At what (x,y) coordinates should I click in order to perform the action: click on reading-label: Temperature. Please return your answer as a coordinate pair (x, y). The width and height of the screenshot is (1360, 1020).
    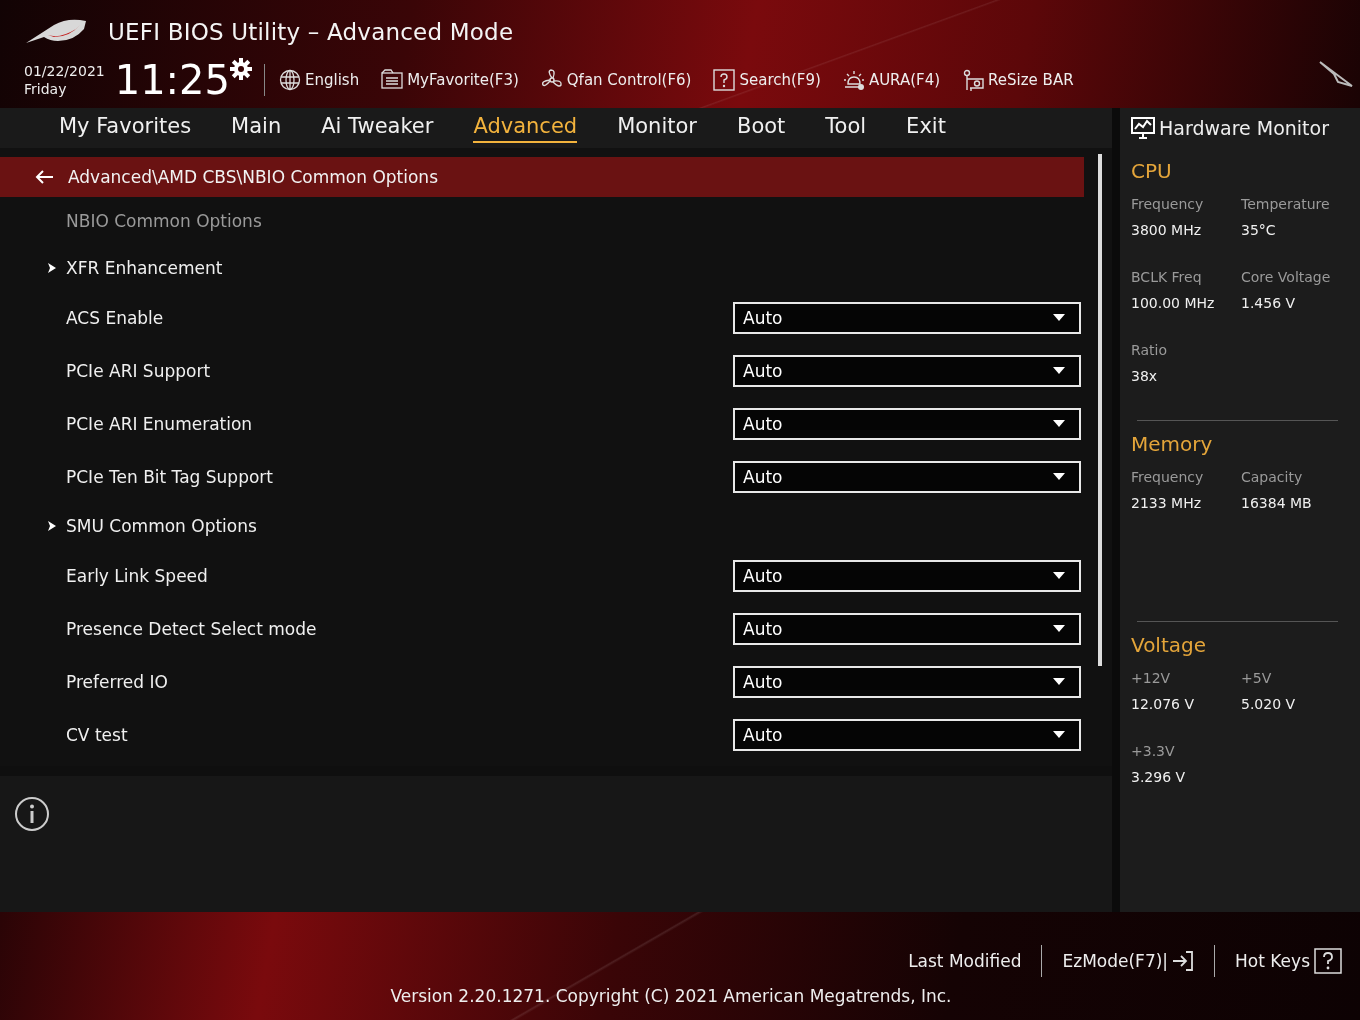
    Looking at the image, I should click on (1286, 204).